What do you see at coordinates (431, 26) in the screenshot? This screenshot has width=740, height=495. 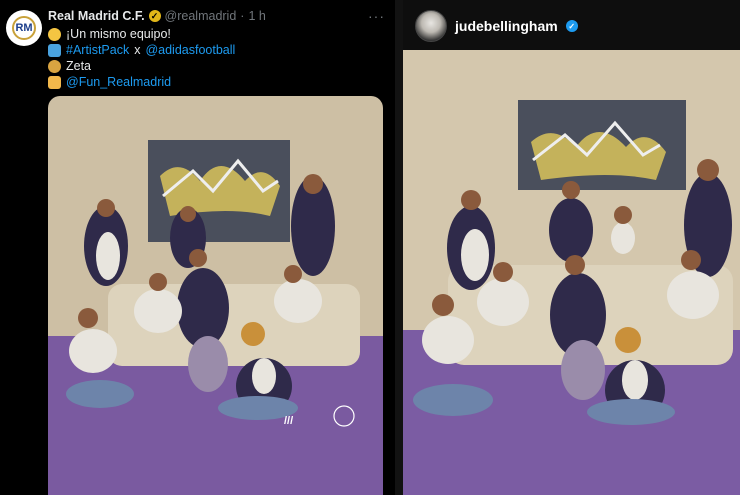 I see `judebellingham-avatar` at bounding box center [431, 26].